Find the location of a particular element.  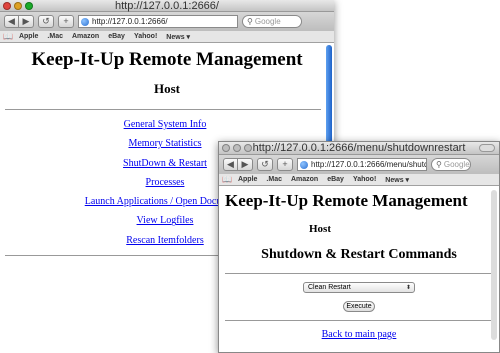

address-bar: http://127.0.0.1:2666/ is located at coordinates (158, 21).